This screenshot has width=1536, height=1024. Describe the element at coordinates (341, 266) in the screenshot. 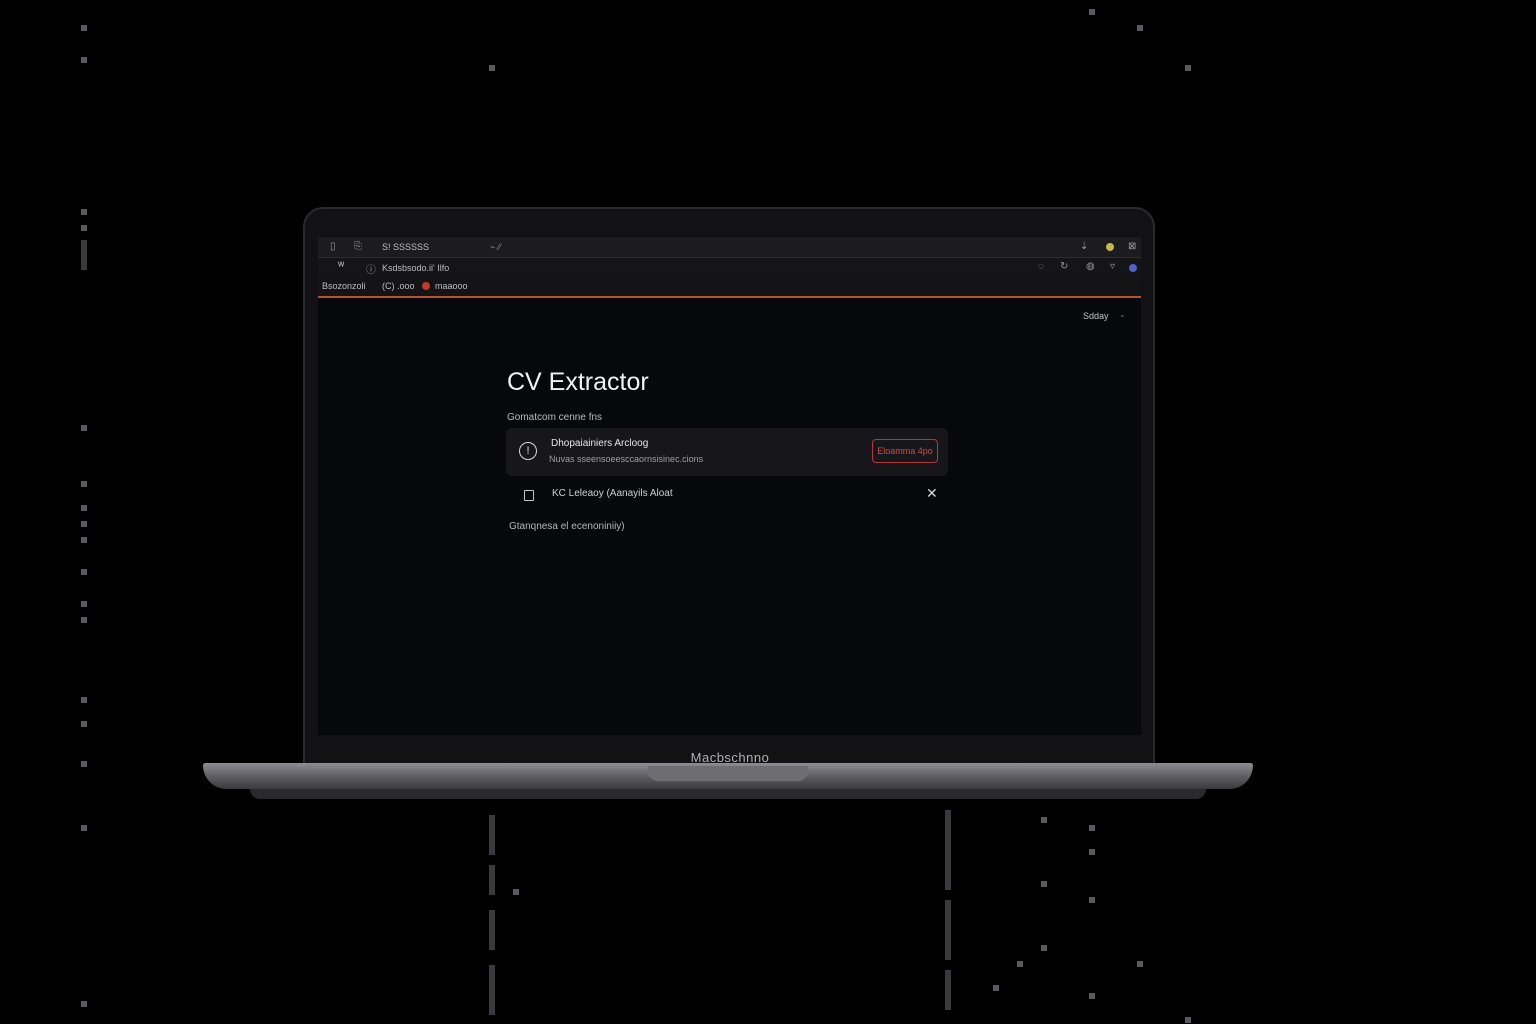

I see `logo-icon: ᵂ` at that location.